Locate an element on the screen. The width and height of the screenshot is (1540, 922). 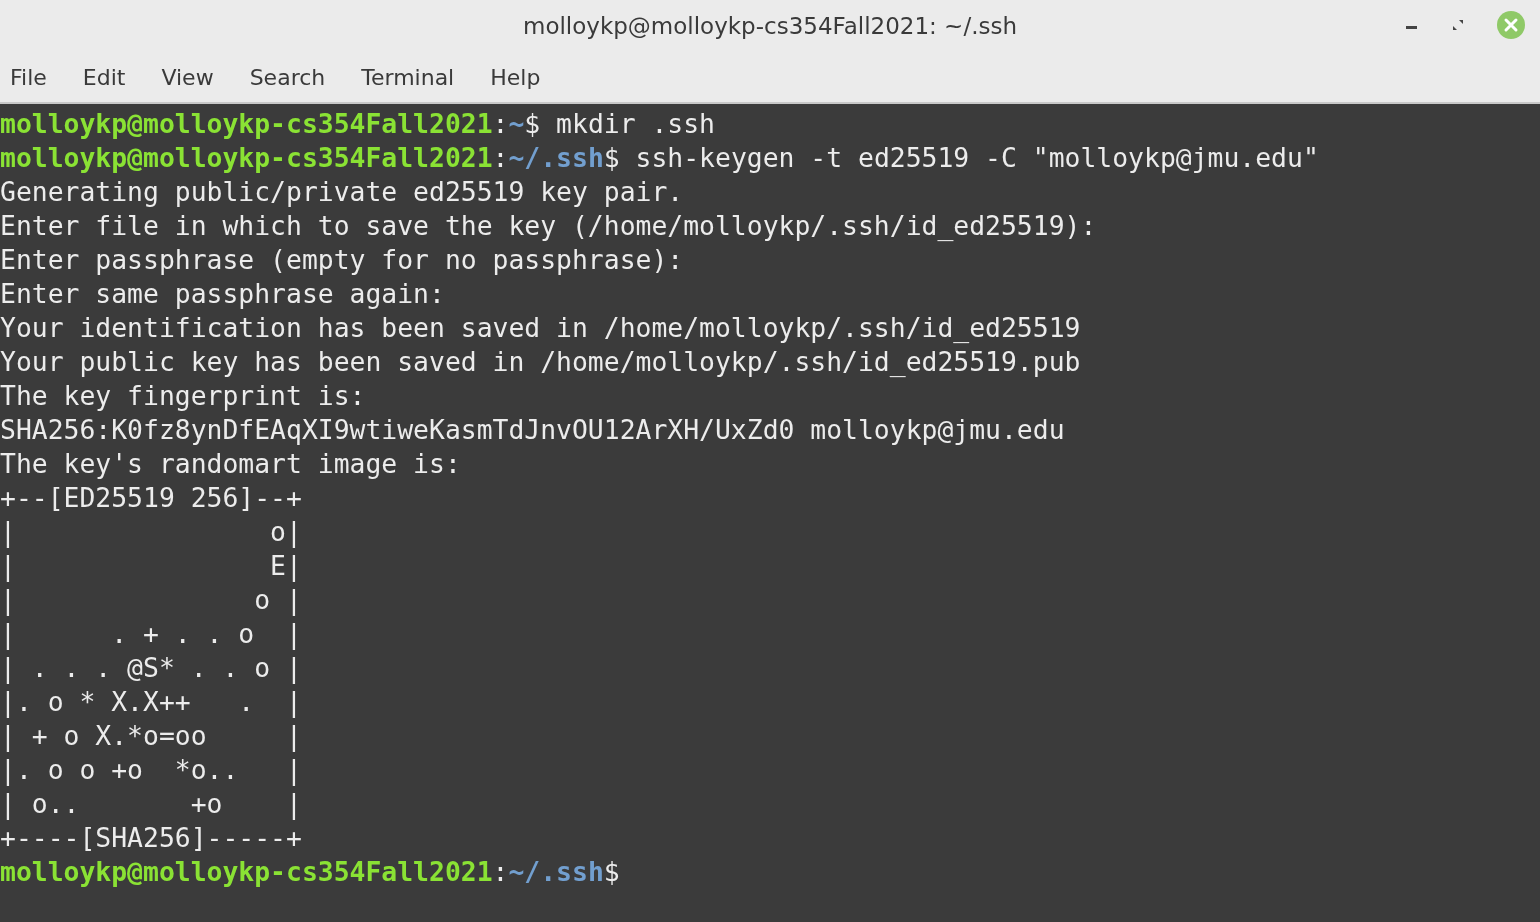
menu-item: Terminal is located at coordinates (416, 77).